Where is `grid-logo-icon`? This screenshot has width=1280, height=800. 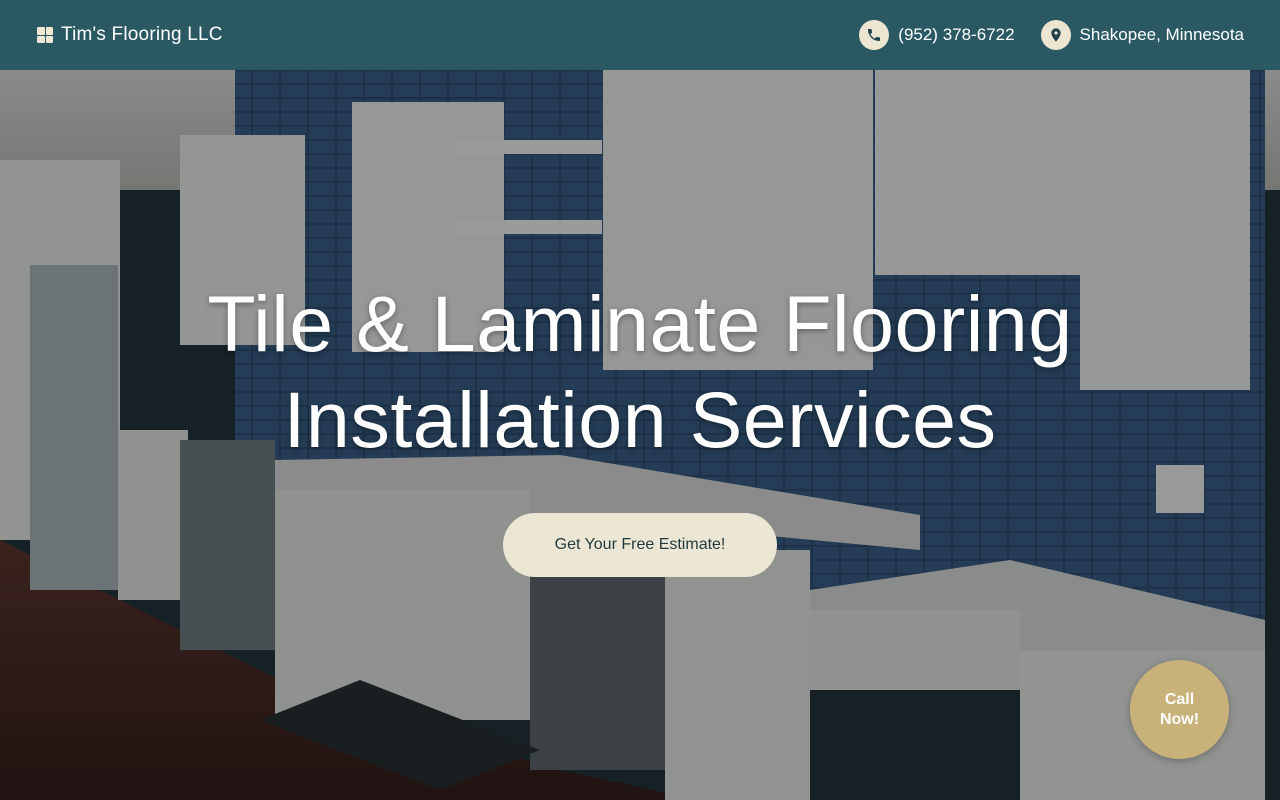 grid-logo-icon is located at coordinates (45, 35).